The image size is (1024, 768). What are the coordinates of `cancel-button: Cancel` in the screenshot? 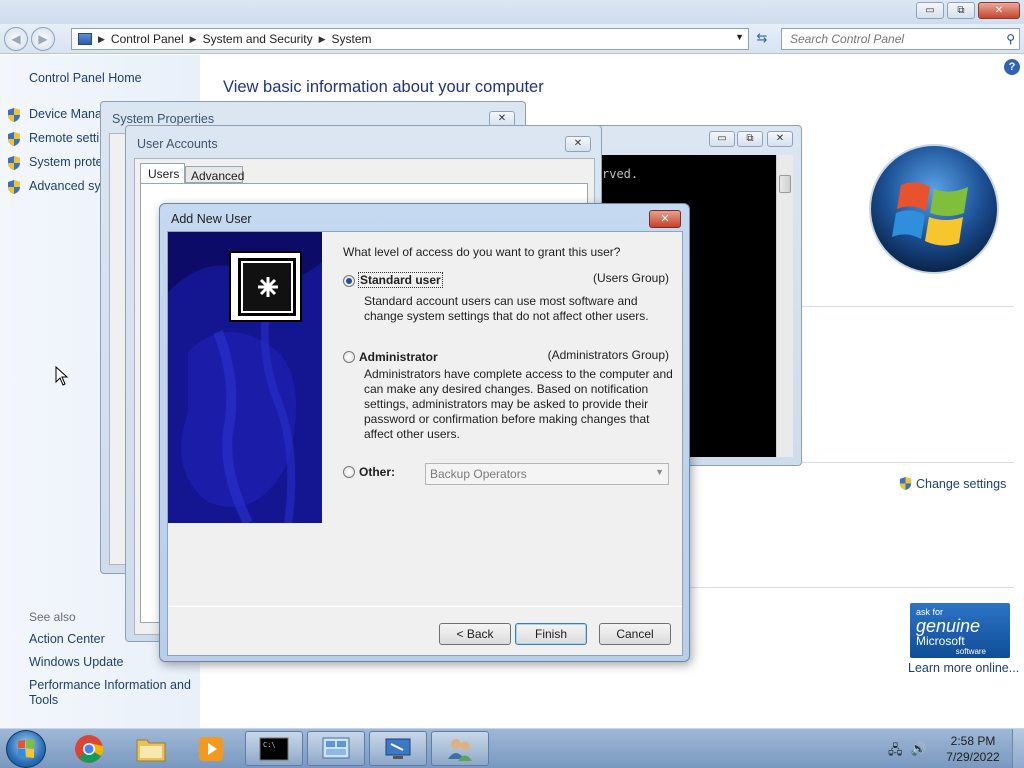 It's located at (635, 634).